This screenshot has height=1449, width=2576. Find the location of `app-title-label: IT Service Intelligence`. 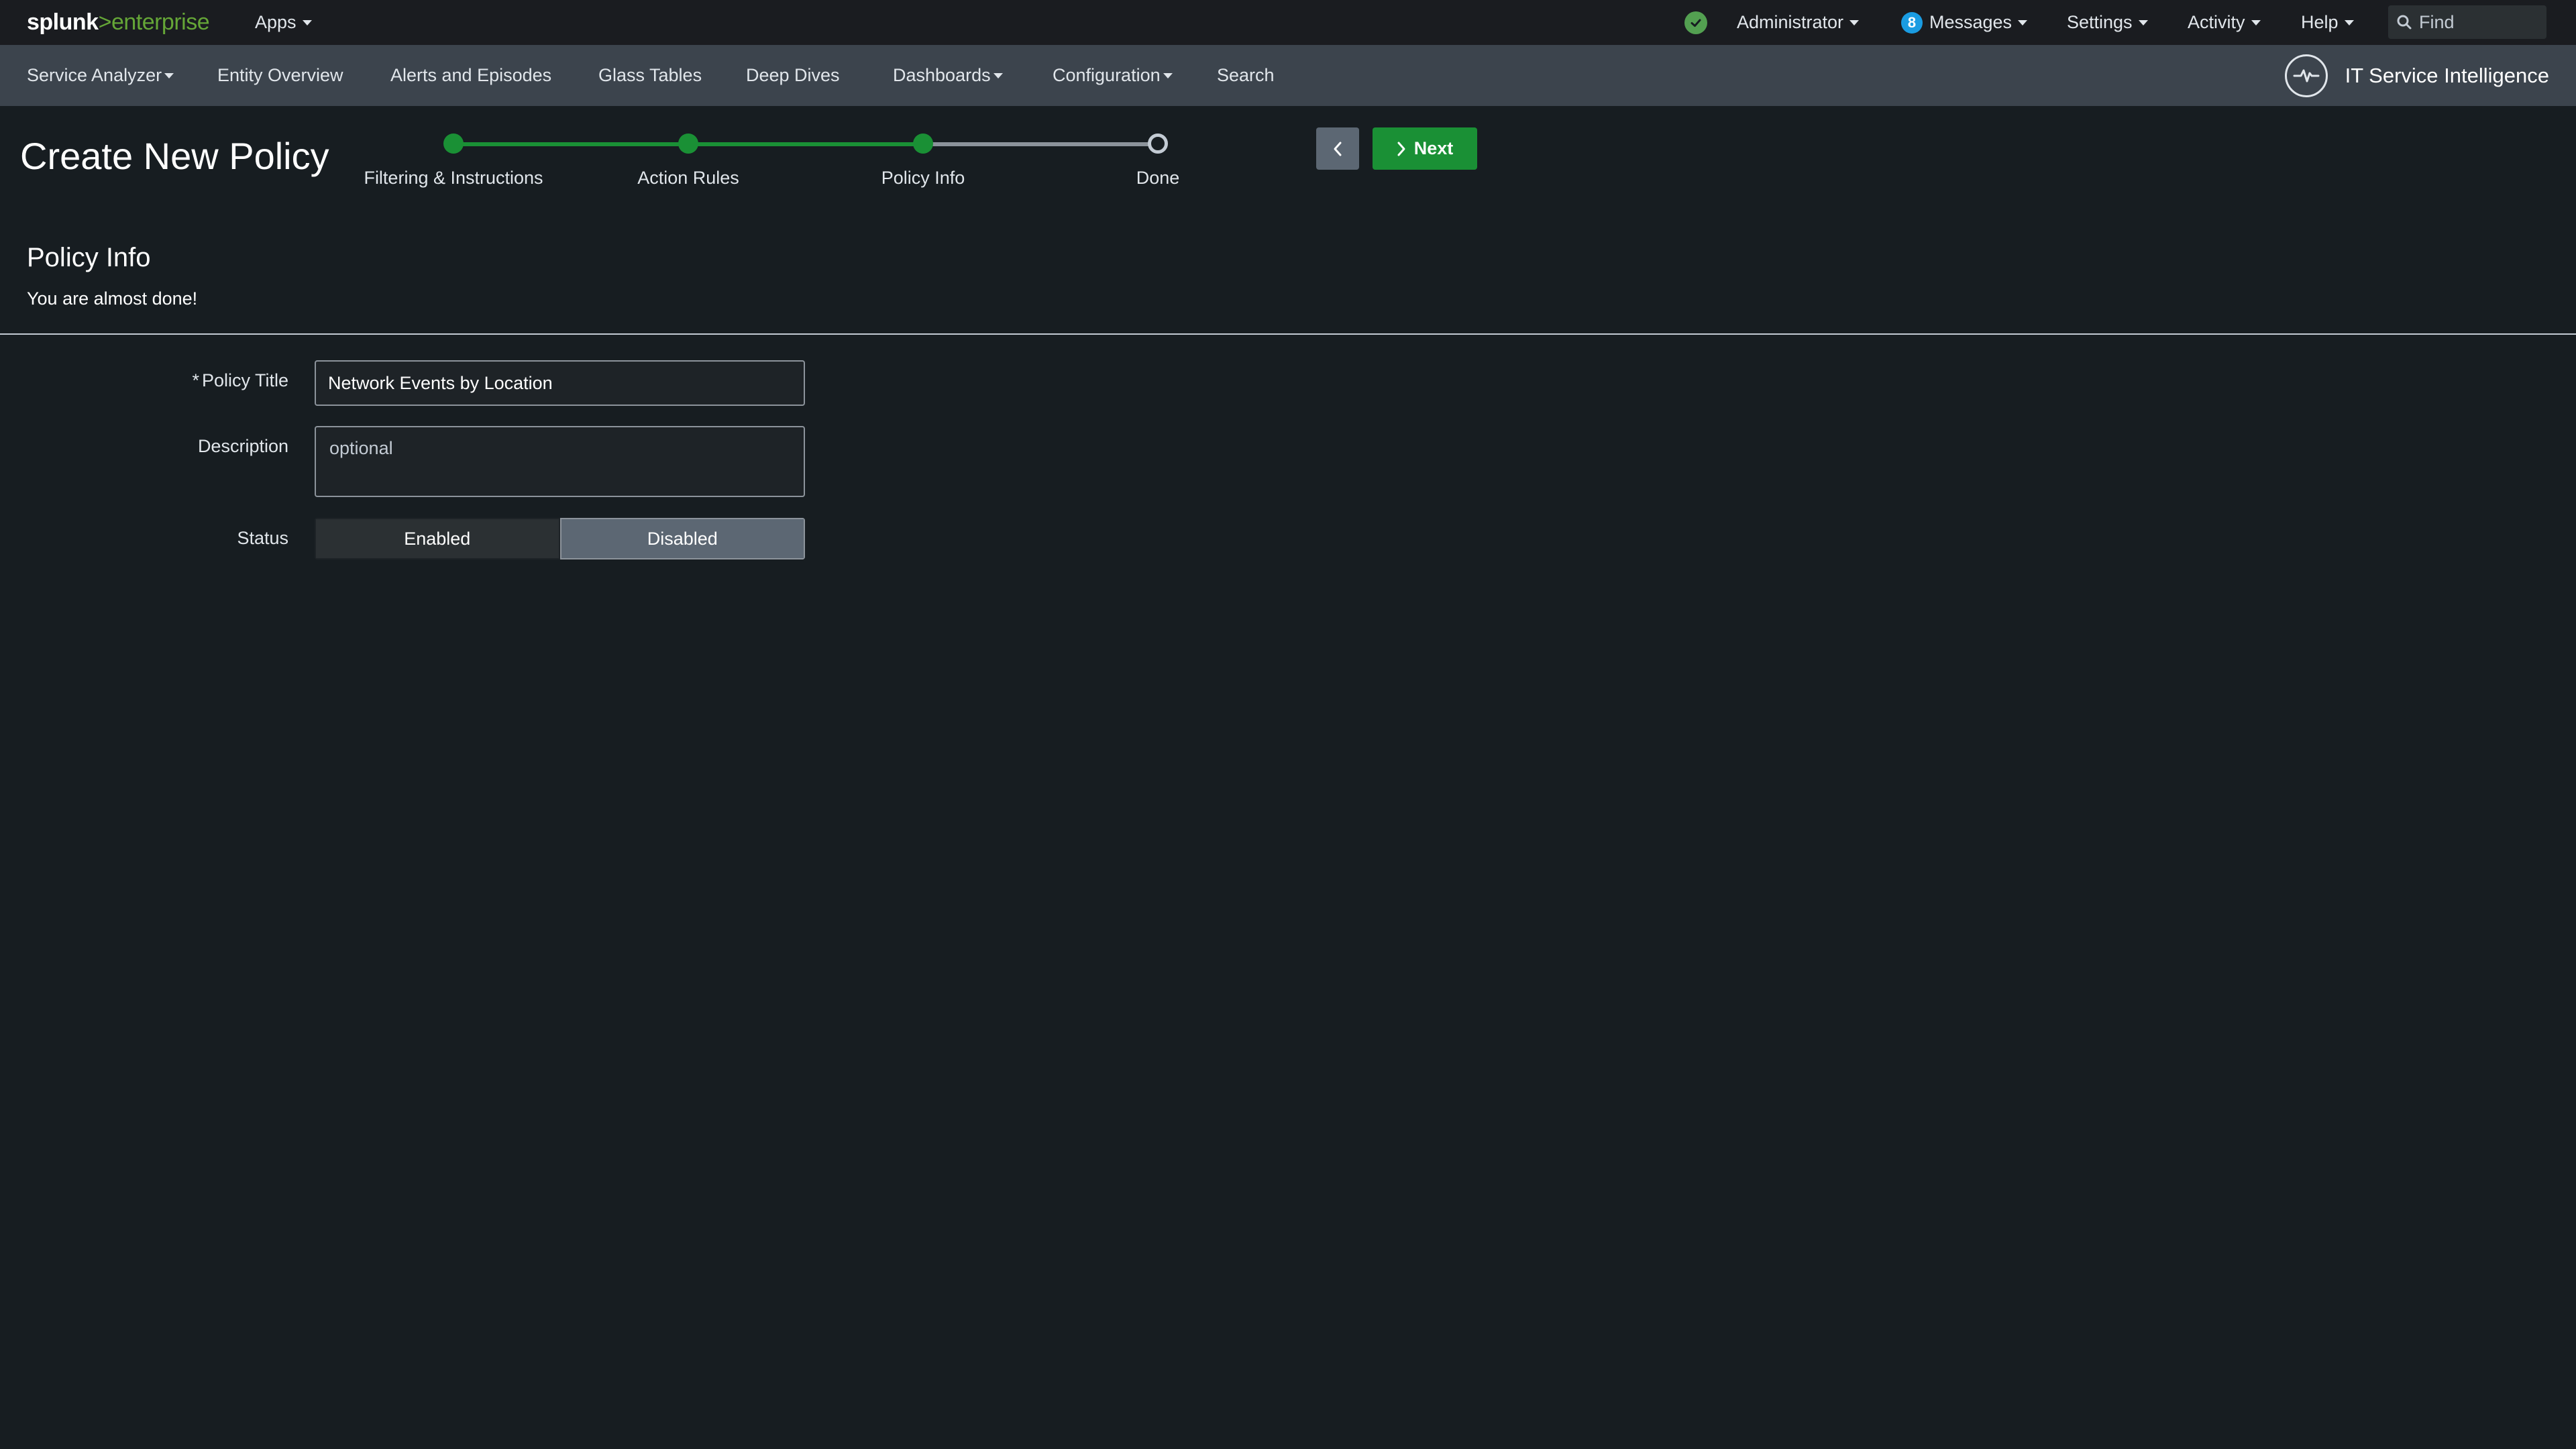

app-title-label: IT Service Intelligence is located at coordinates (2447, 75).